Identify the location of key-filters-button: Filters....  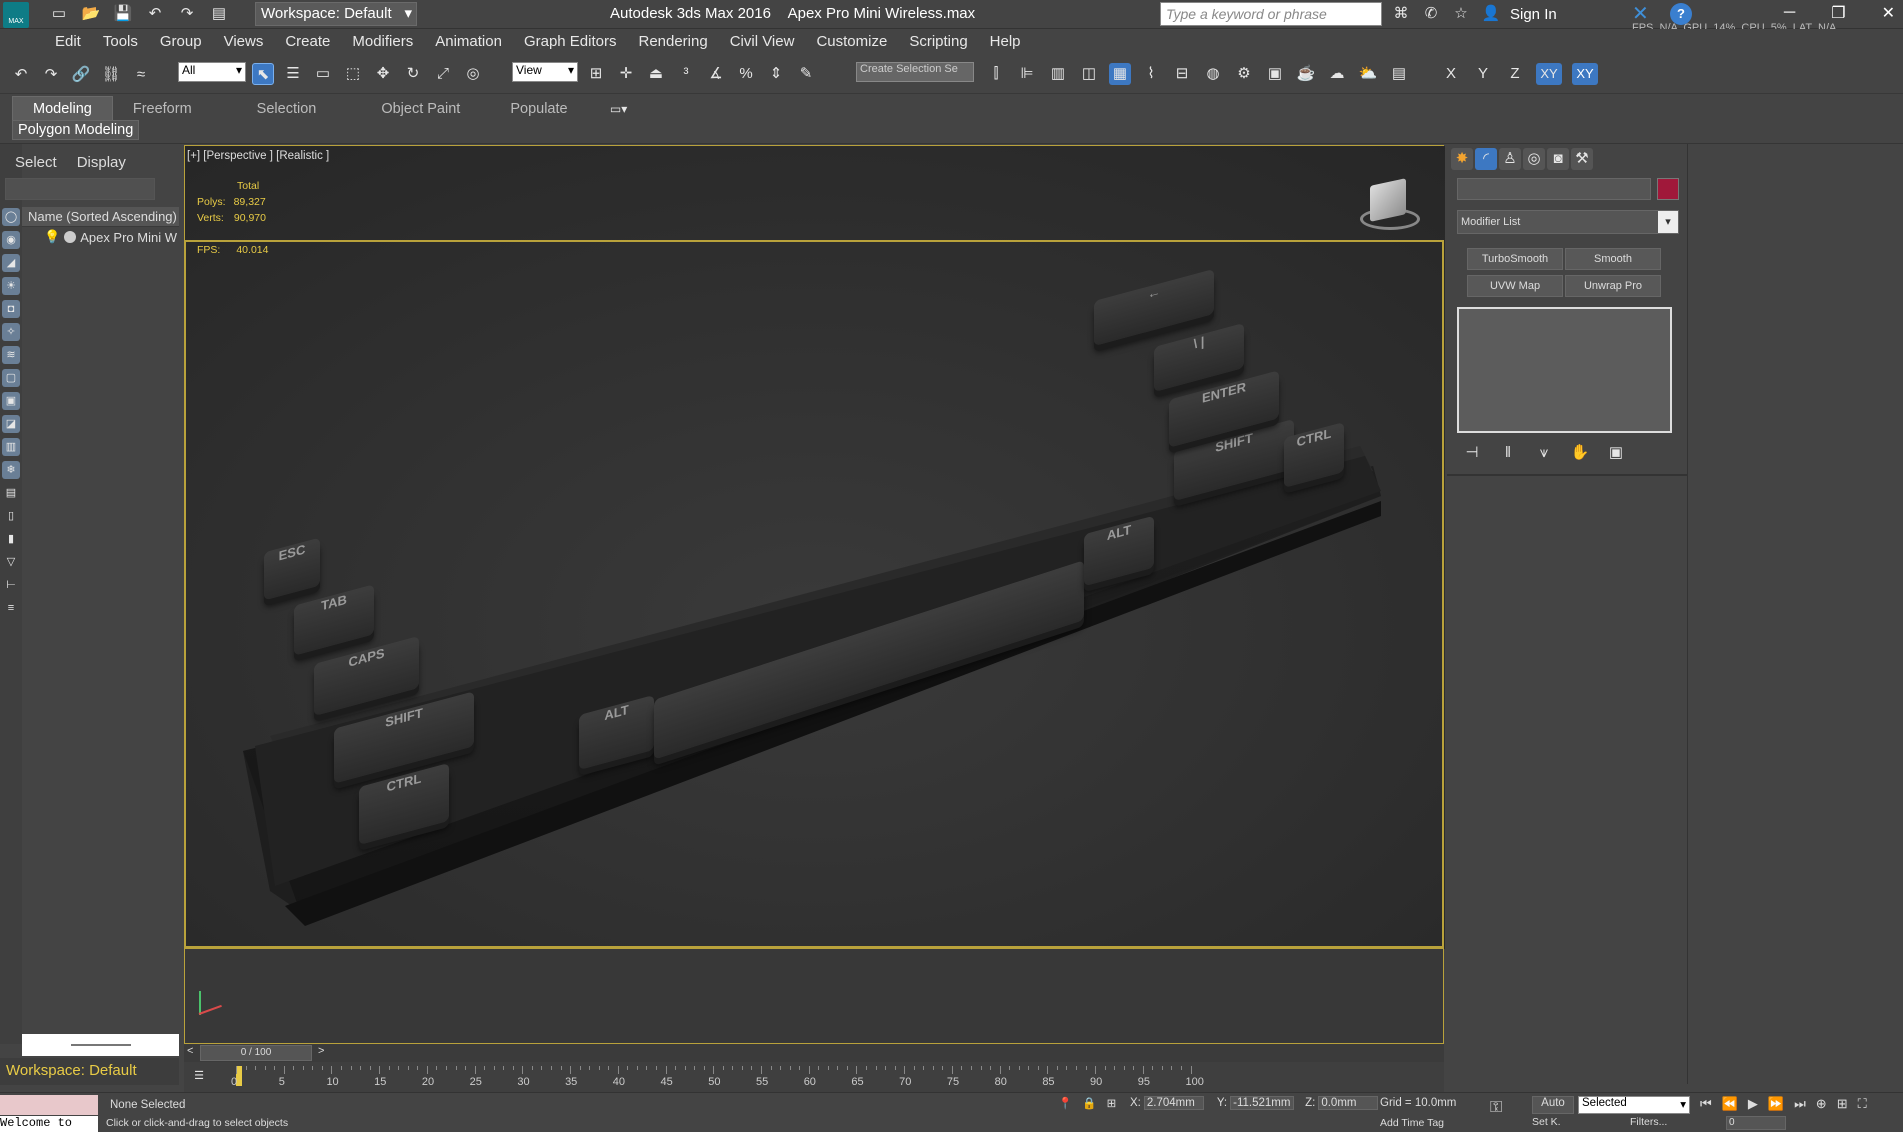
(1648, 1122).